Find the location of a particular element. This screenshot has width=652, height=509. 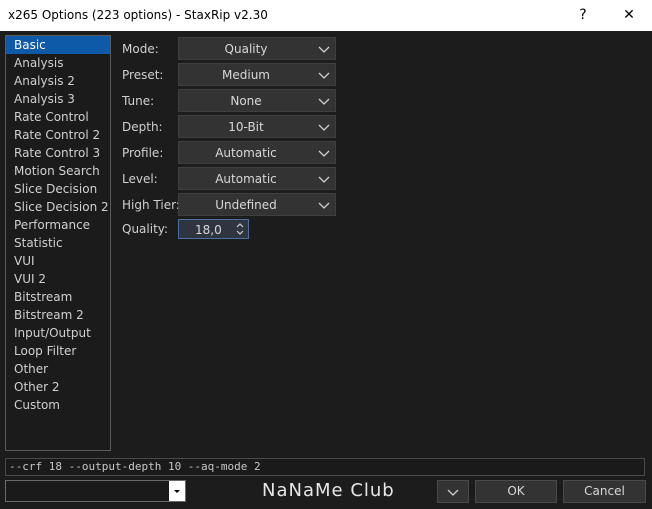

mode-select: Quality is located at coordinates (257, 48).